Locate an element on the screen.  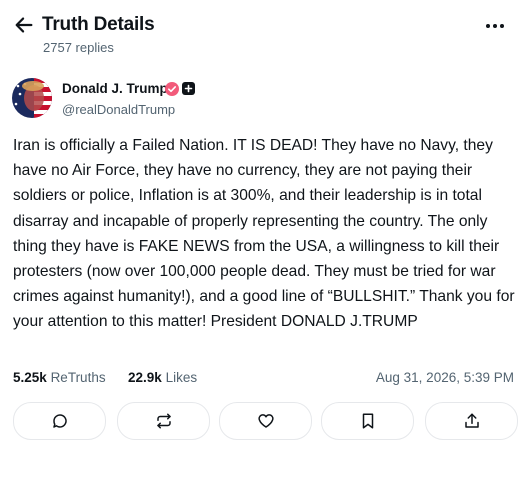
share-button is located at coordinates (471, 421).